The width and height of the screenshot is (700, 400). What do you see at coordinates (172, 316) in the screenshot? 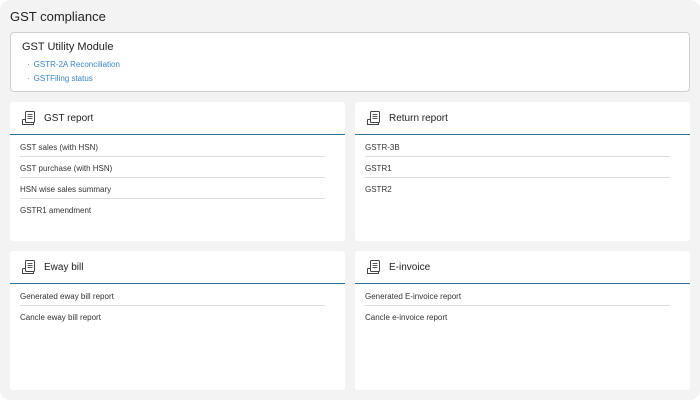
I see `cancle-eway-bill-report-link: Cancle eway bill report` at bounding box center [172, 316].